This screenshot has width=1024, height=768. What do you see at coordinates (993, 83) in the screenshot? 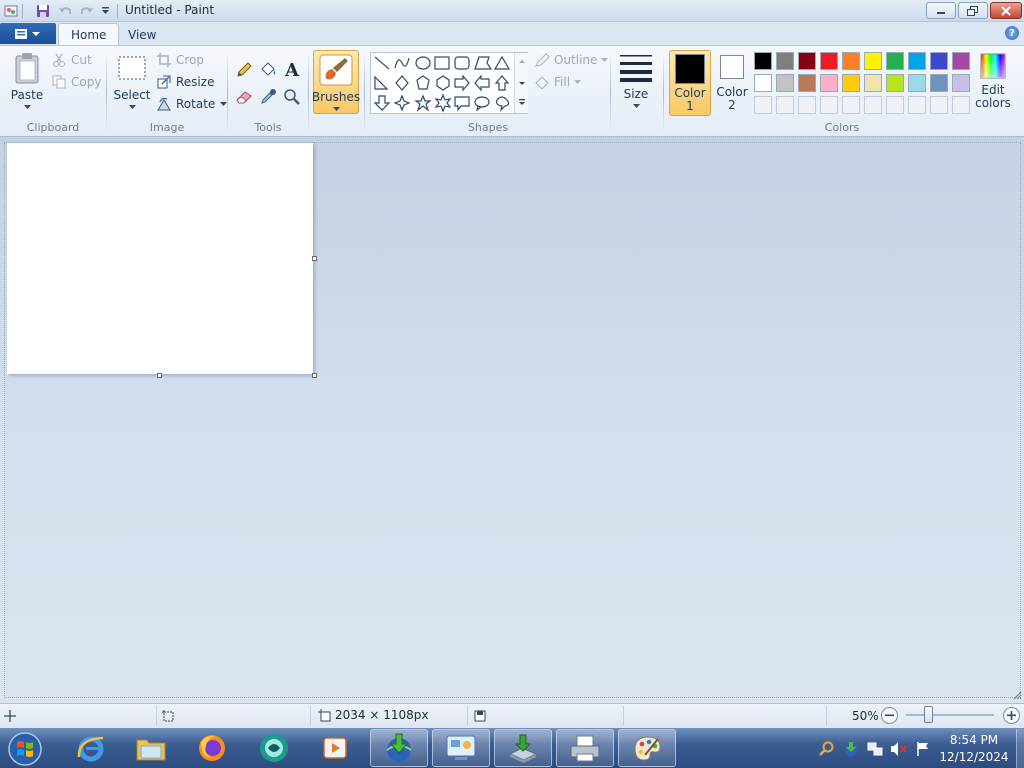
I see `edit-colors-button: Edit colors` at bounding box center [993, 83].